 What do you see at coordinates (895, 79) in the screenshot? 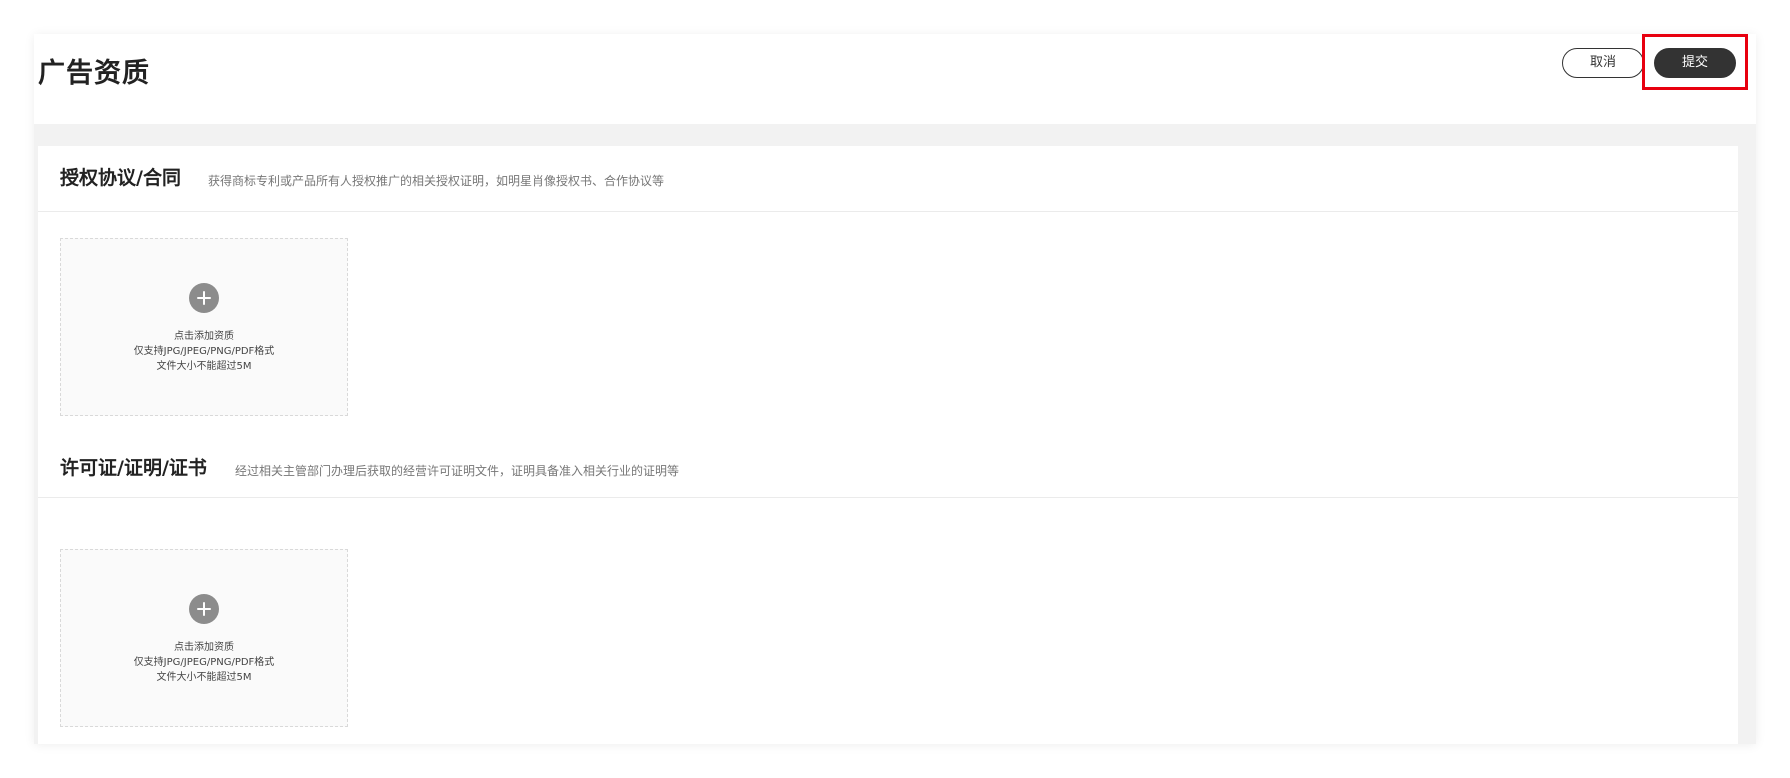
I see `page-header: 广告资质 取消 提交` at bounding box center [895, 79].